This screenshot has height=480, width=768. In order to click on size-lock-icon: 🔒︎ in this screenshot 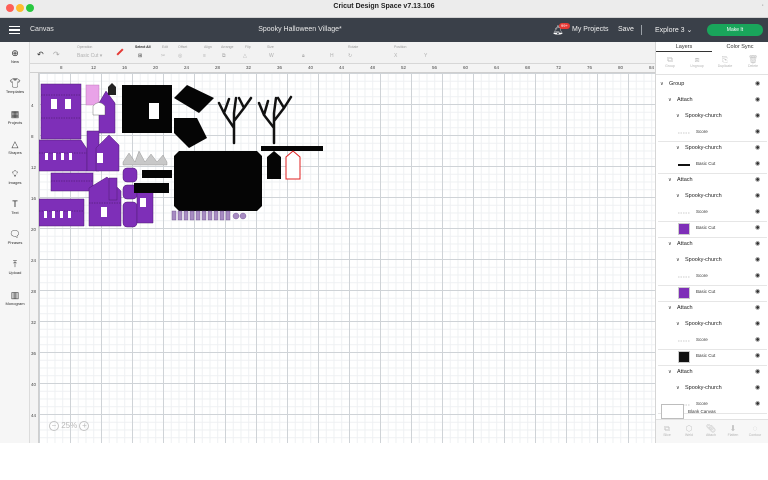, I will do `click(303, 56)`.